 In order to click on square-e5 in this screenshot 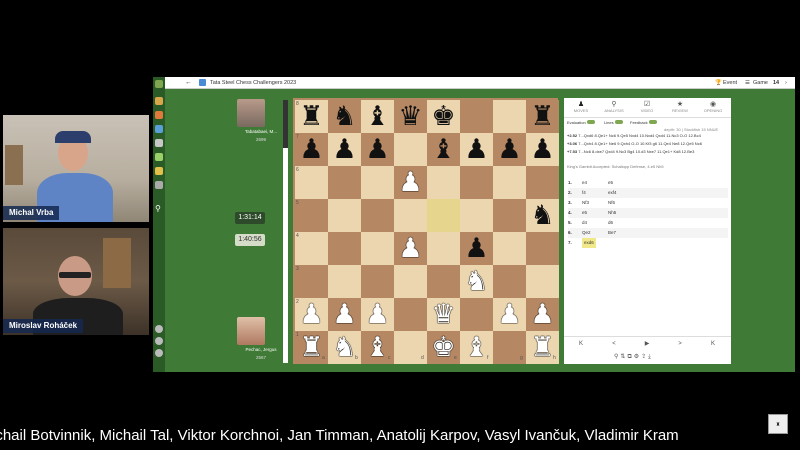, I will do `click(443, 215)`.